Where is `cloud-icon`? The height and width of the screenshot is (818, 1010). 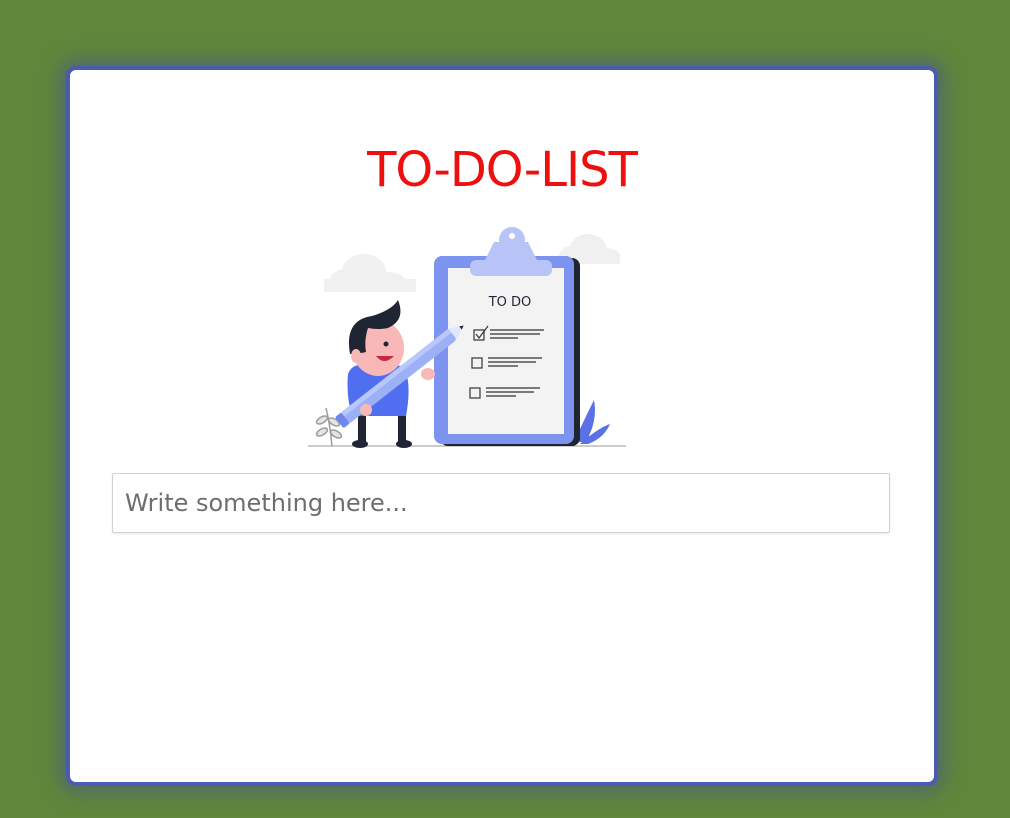
cloud-icon is located at coordinates (370, 273).